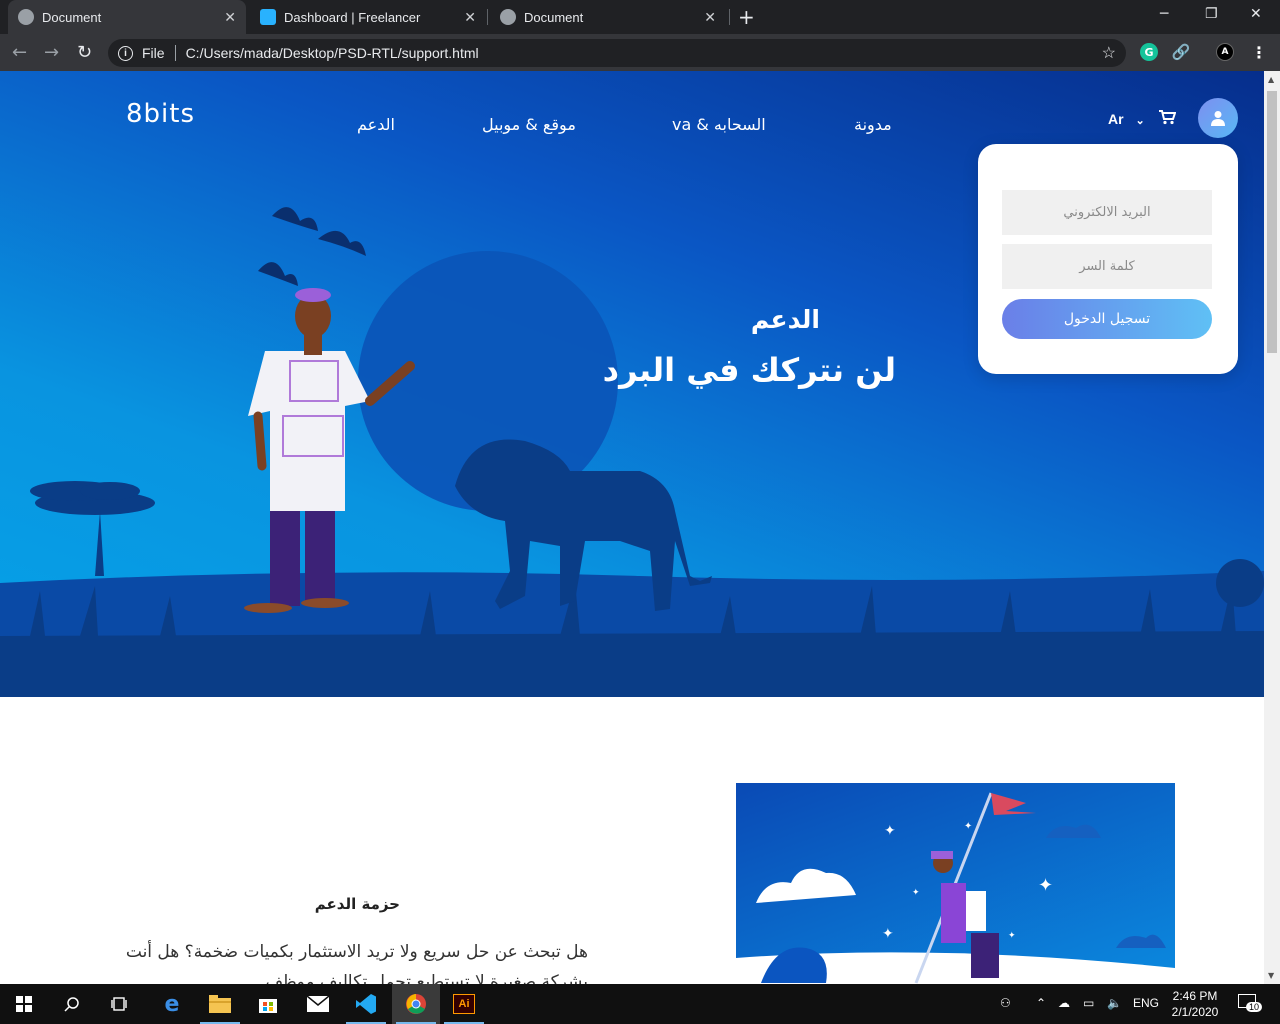 The width and height of the screenshot is (1280, 1024). I want to click on password-field, so click(1107, 266).